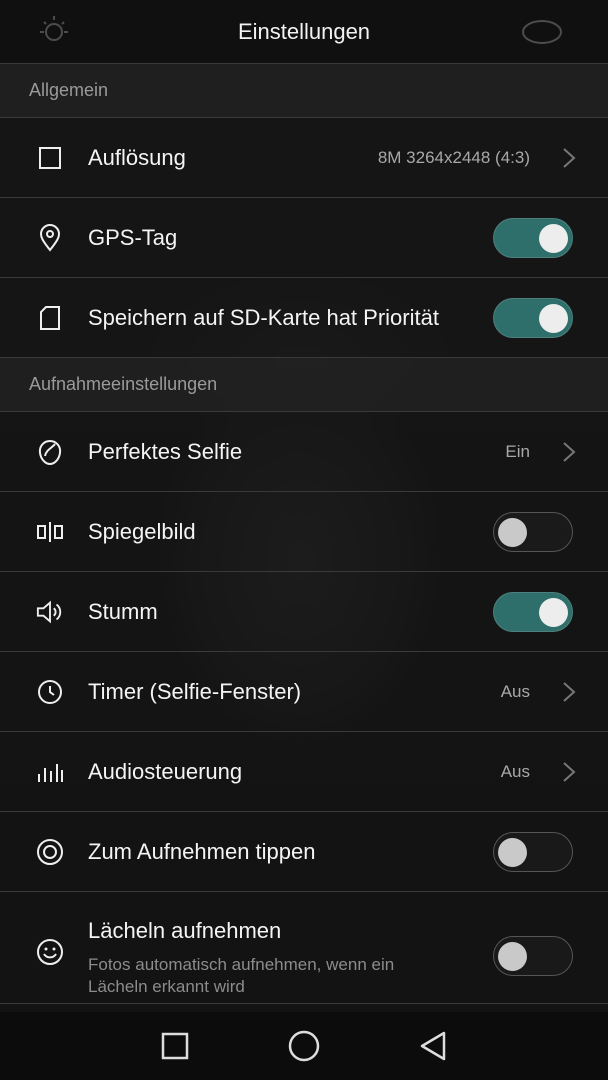 The height and width of the screenshot is (1080, 608). I want to click on page-title: Einstellungen, so click(304, 31).